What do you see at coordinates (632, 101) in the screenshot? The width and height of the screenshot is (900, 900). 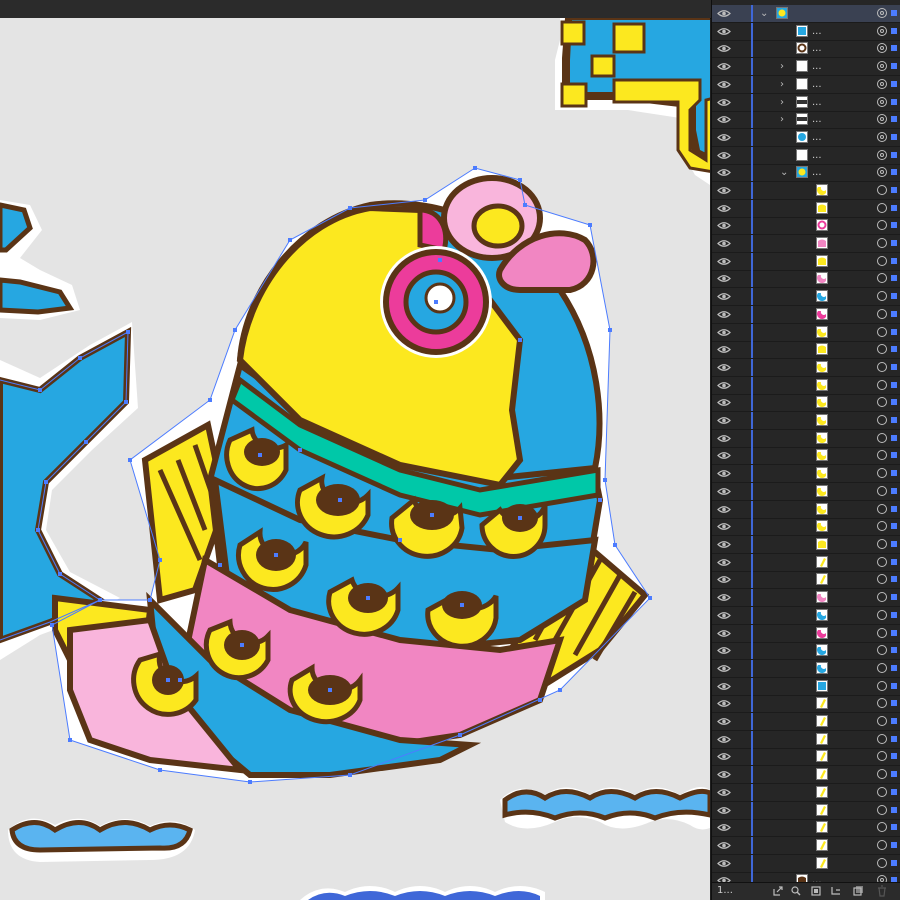 I see `tile-ornament` at bounding box center [632, 101].